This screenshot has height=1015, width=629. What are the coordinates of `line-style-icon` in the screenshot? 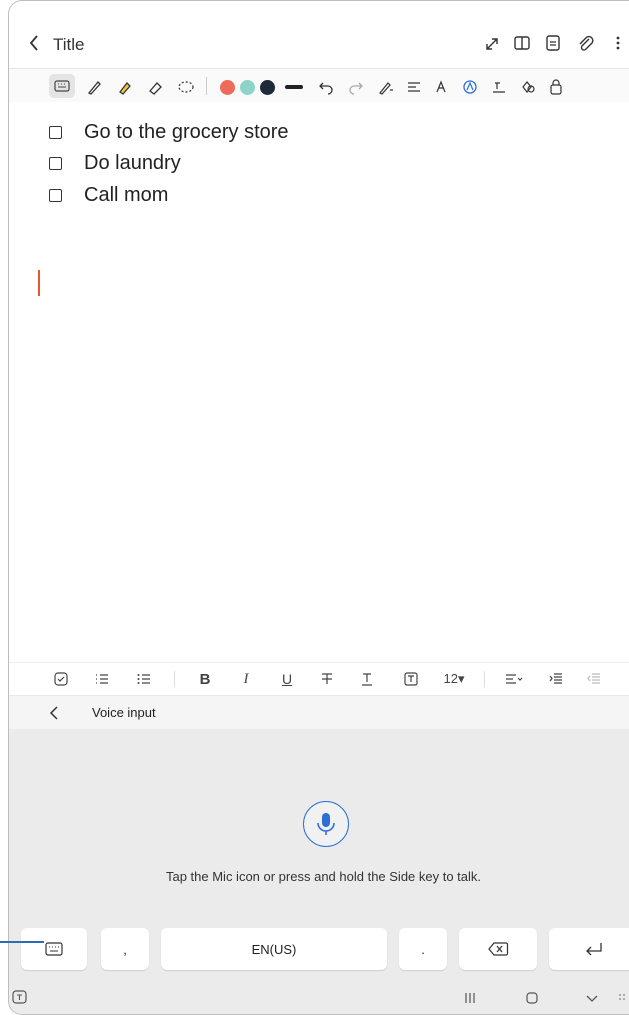 It's located at (294, 87).